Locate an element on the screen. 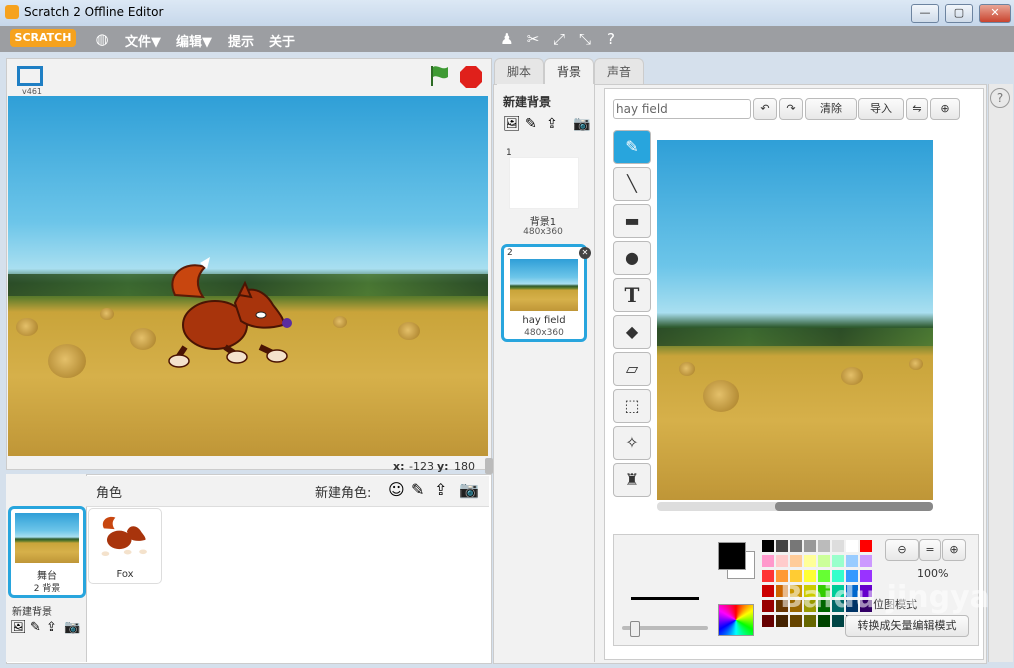 The height and width of the screenshot is (668, 1014). fox-sprite is located at coordinates (230, 317).